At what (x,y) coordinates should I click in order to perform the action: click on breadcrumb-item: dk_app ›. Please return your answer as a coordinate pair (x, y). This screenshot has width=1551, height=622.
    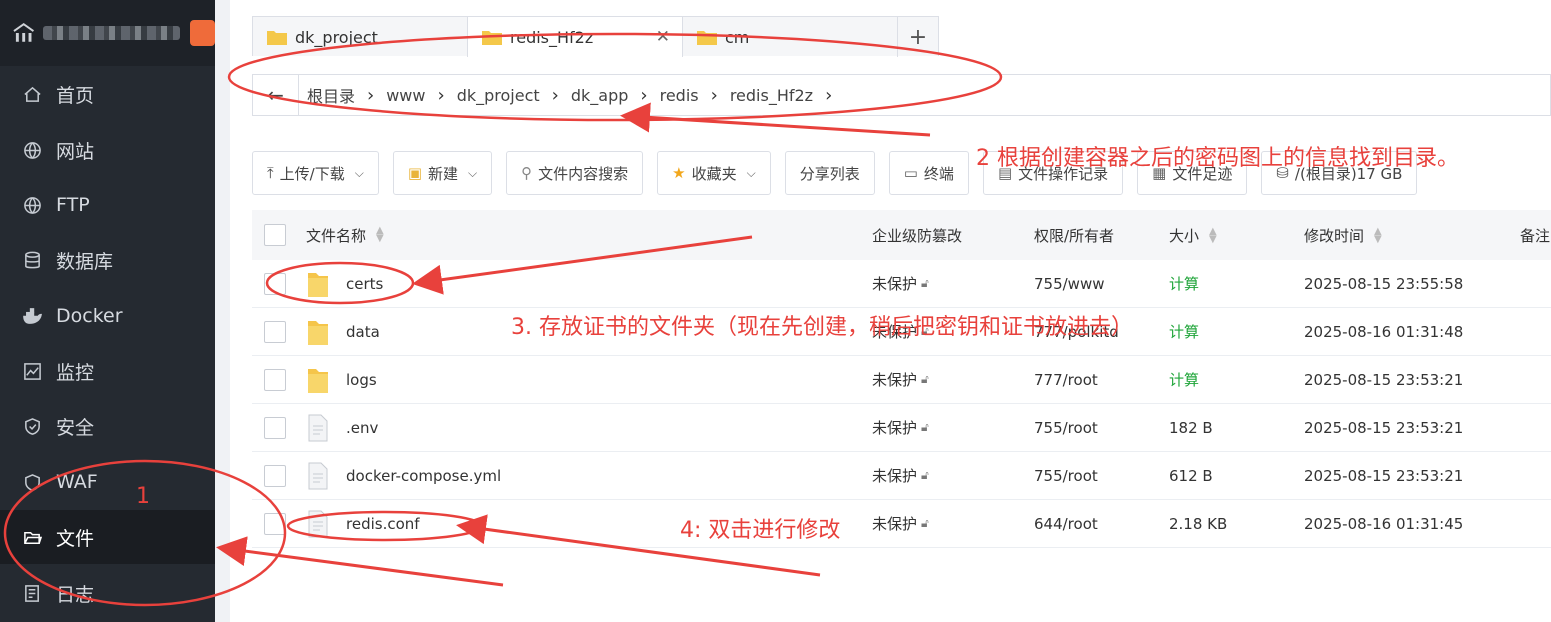
    Looking at the image, I should click on (607, 95).